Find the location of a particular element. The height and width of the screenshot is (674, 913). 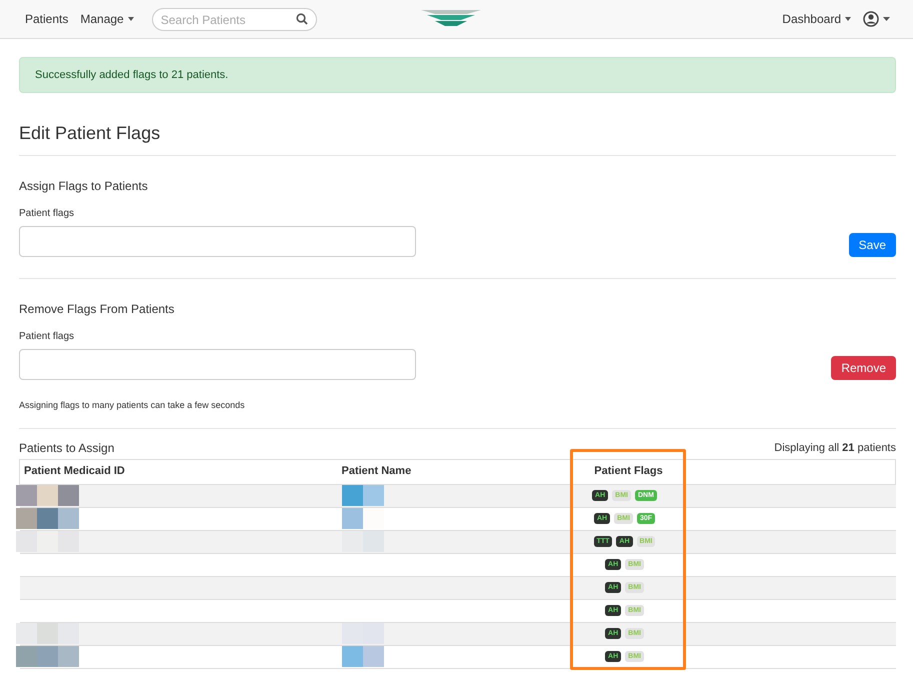

page-title: Edit Patient Flags is located at coordinates (457, 138).